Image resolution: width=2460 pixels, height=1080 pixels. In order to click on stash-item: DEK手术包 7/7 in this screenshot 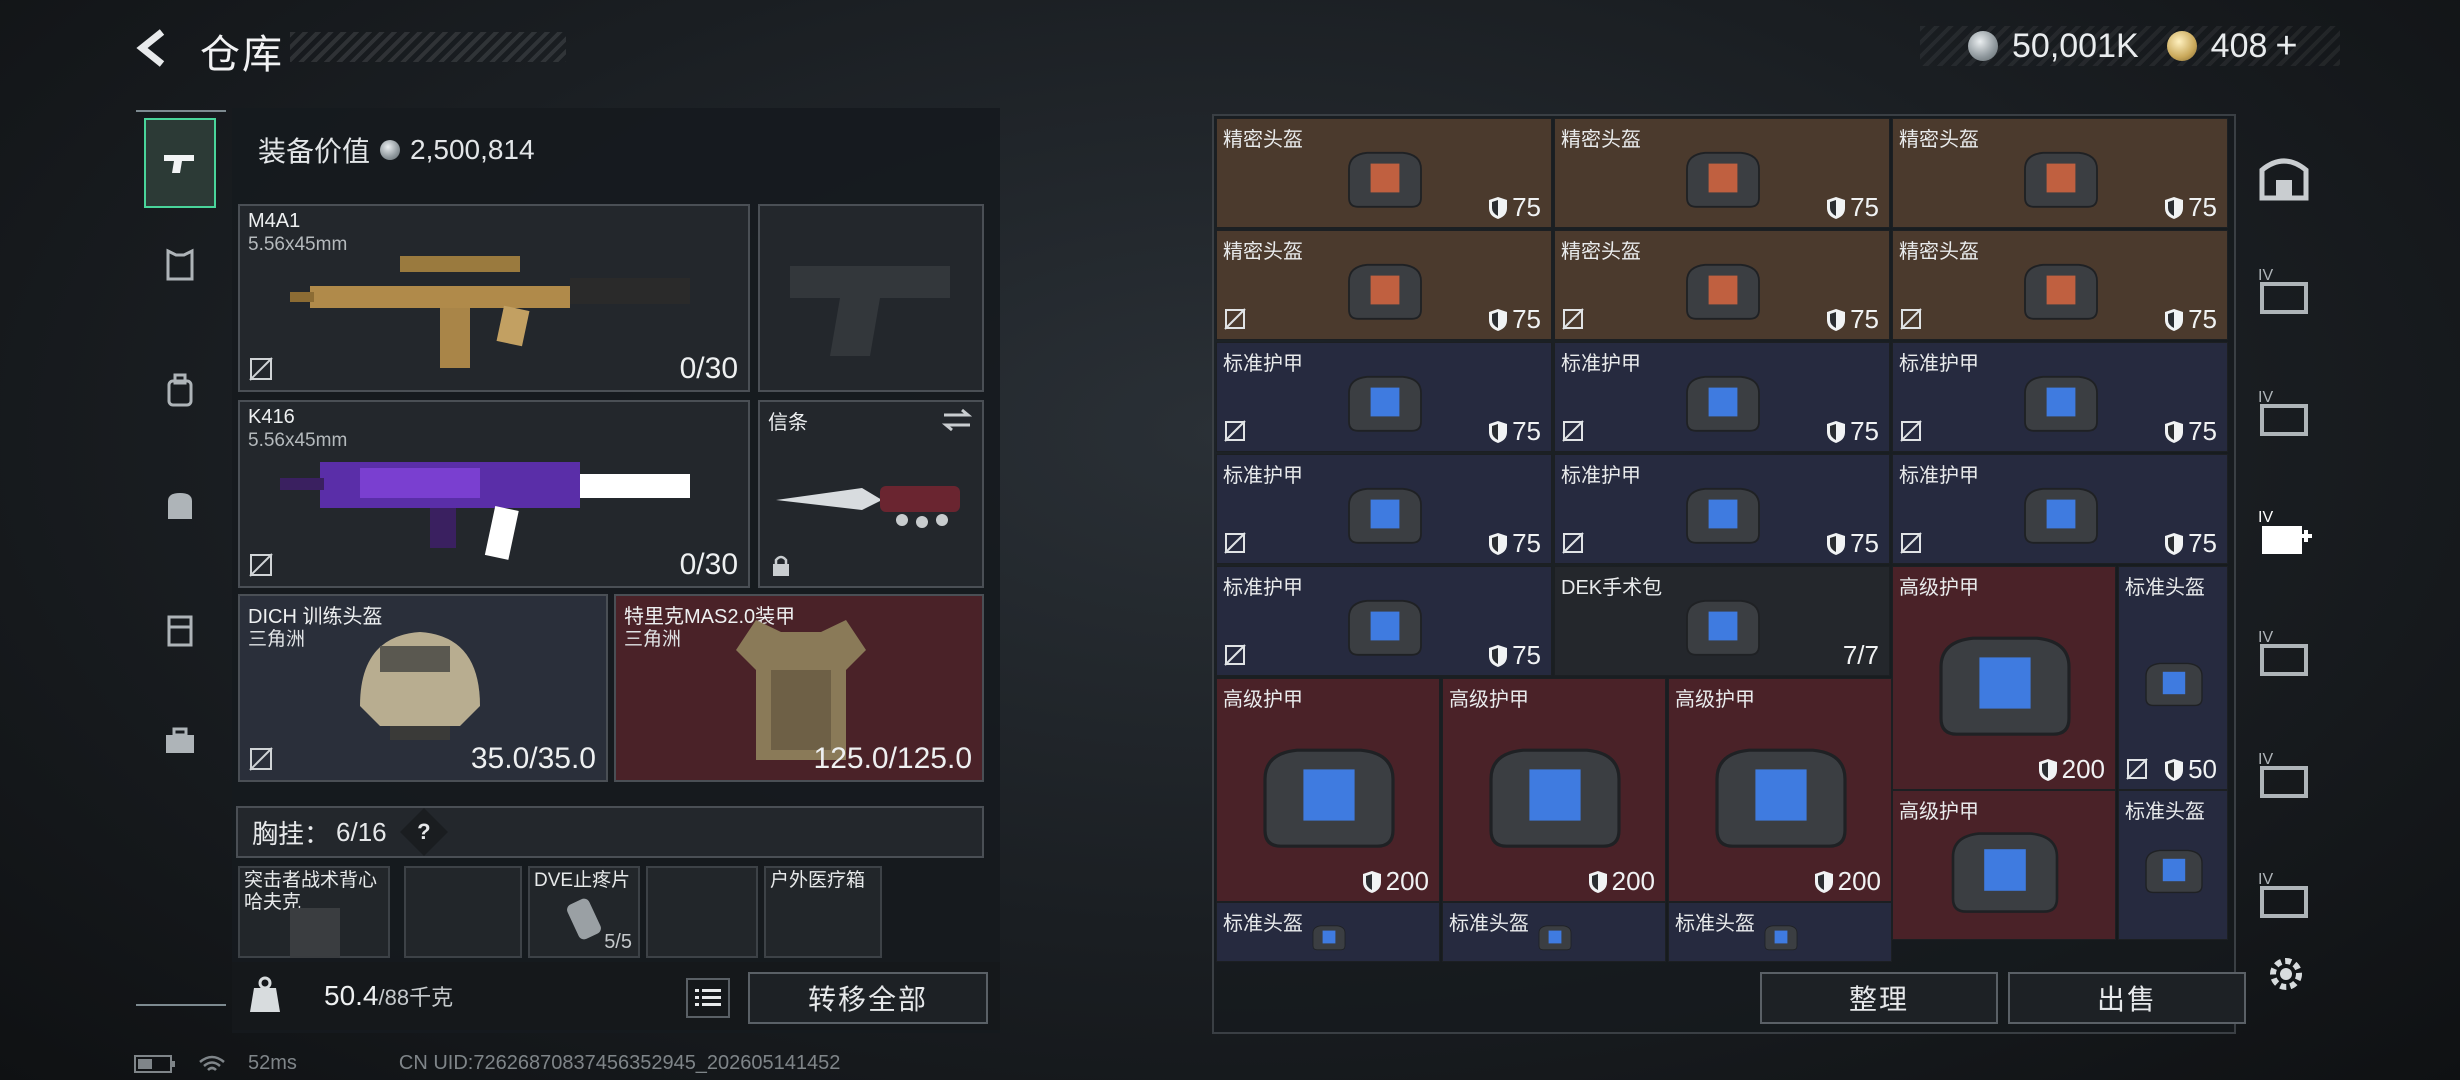, I will do `click(1722, 621)`.